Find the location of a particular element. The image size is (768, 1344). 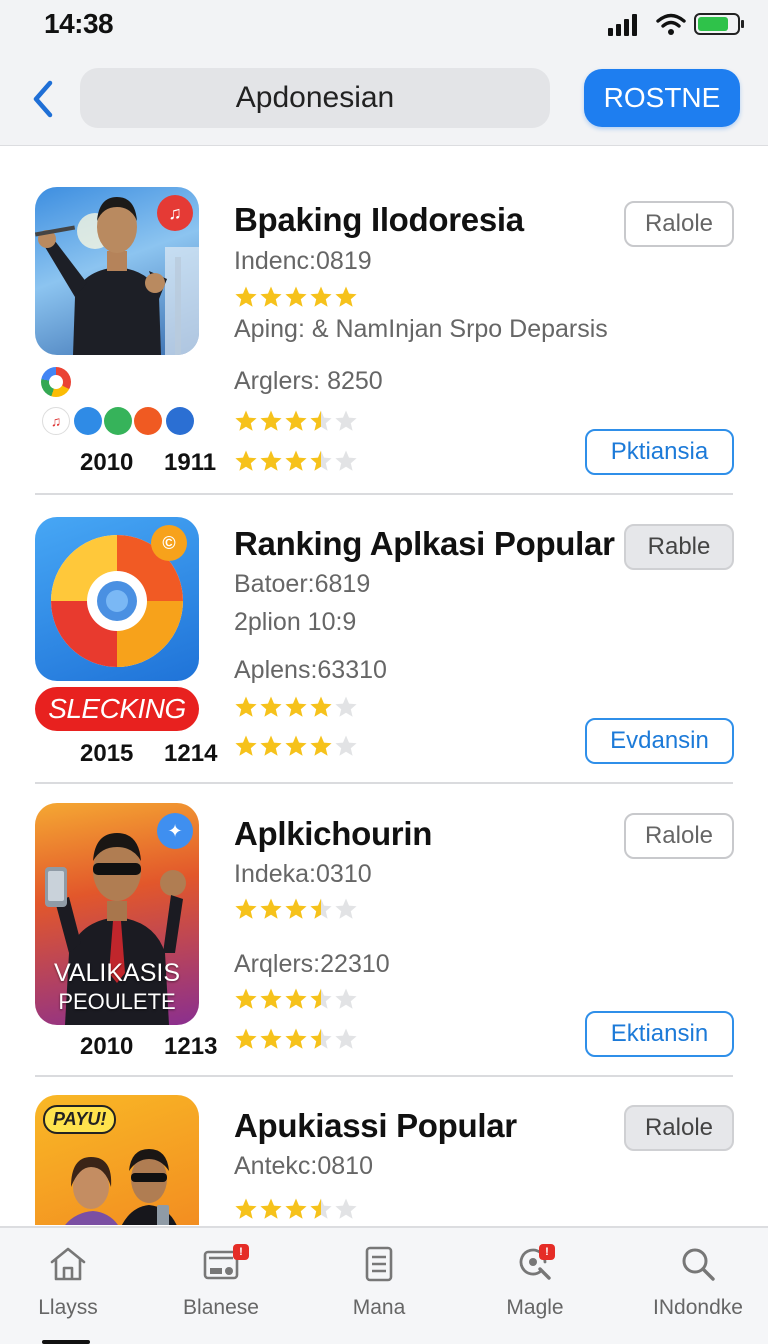

app-icon: © is located at coordinates (117, 599).